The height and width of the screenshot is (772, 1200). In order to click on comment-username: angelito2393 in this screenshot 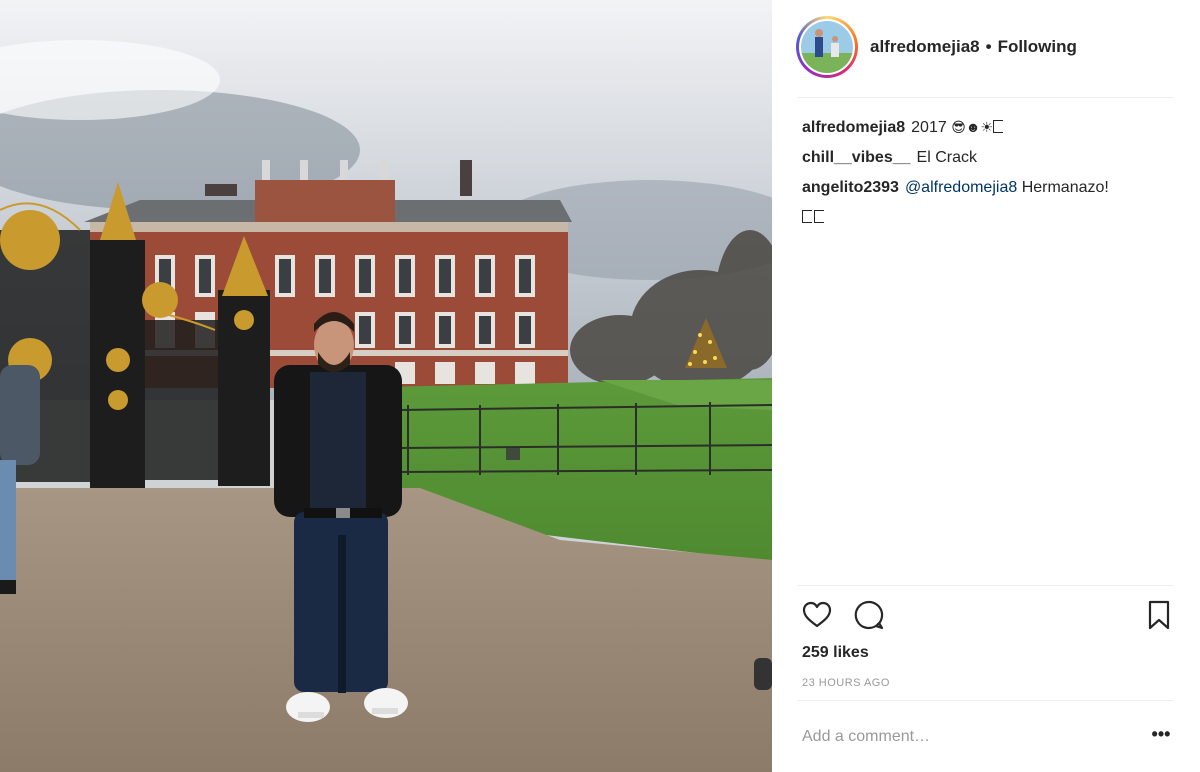, I will do `click(850, 187)`.